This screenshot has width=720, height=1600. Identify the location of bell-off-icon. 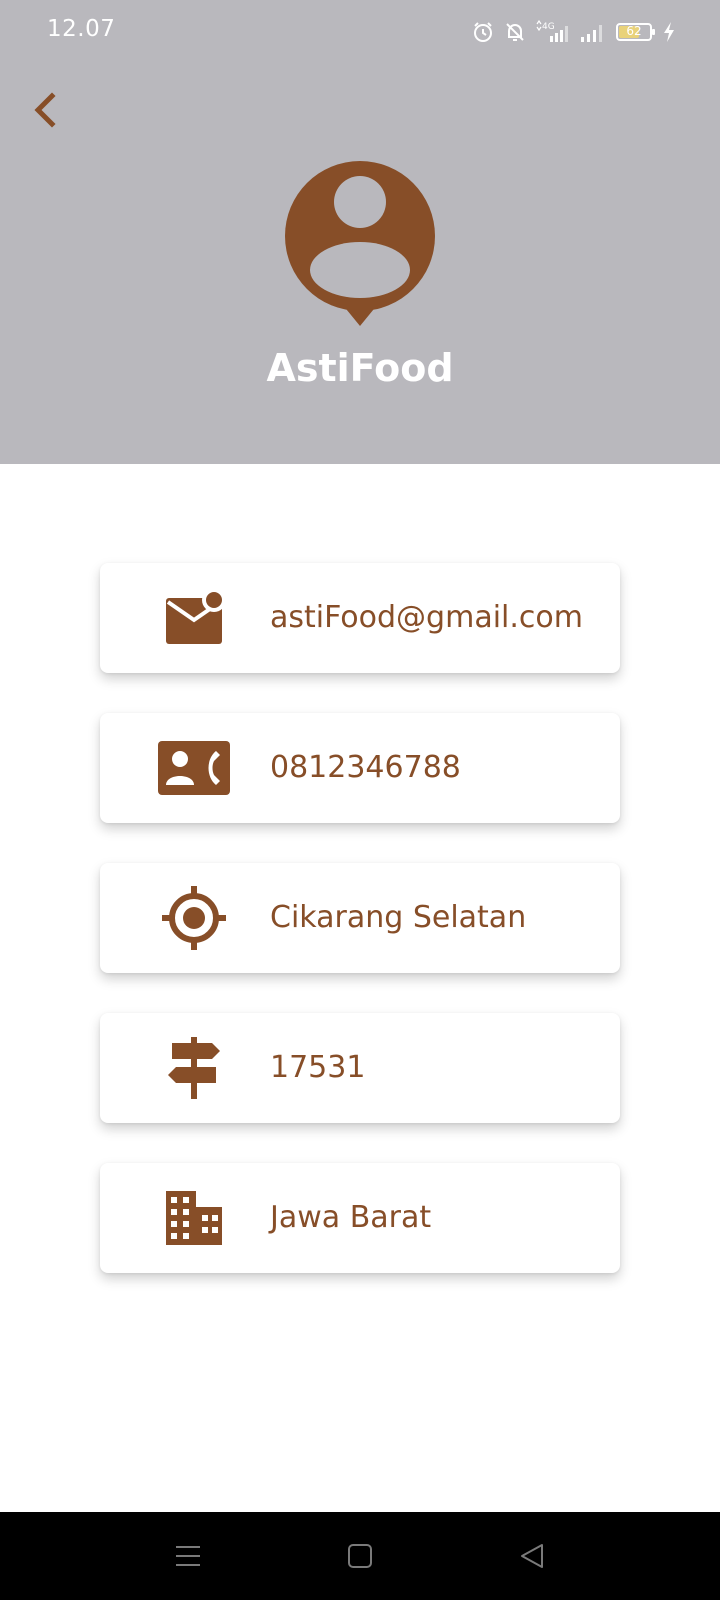
(515, 32).